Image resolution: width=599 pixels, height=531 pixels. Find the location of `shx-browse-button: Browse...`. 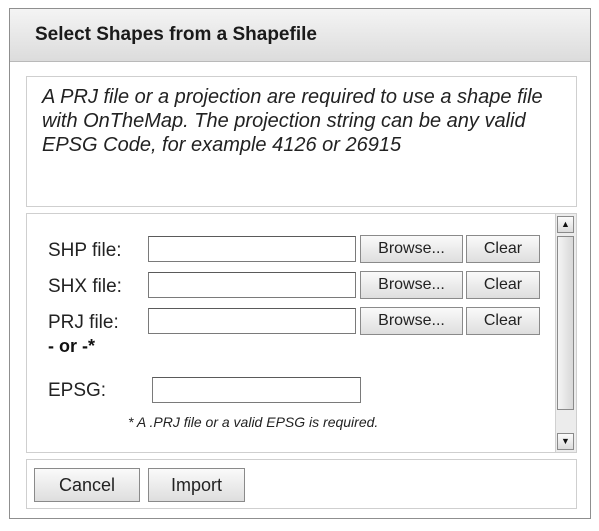

shx-browse-button: Browse... is located at coordinates (411, 285).